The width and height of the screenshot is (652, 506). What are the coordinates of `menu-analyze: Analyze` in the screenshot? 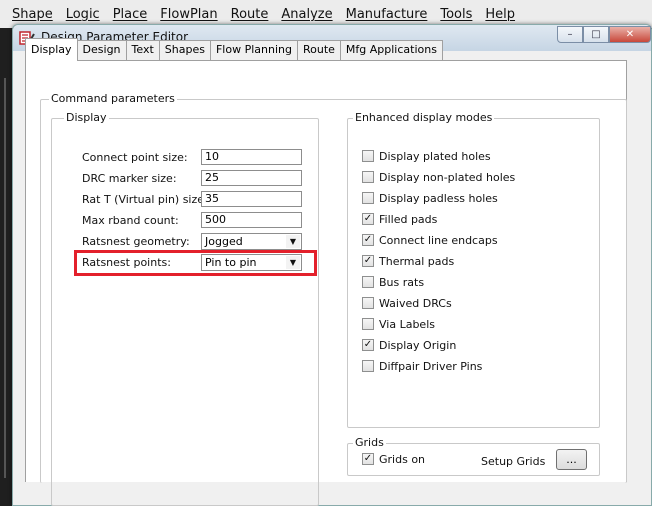 It's located at (306, 14).